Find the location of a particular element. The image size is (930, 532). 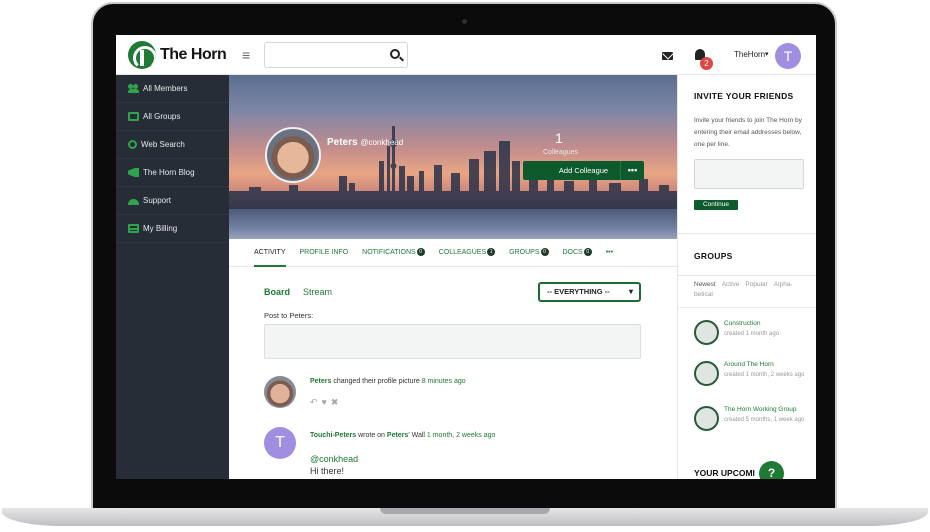

activity-filter-select: -- EVERYTHING -- ▾ is located at coordinates (589, 292).